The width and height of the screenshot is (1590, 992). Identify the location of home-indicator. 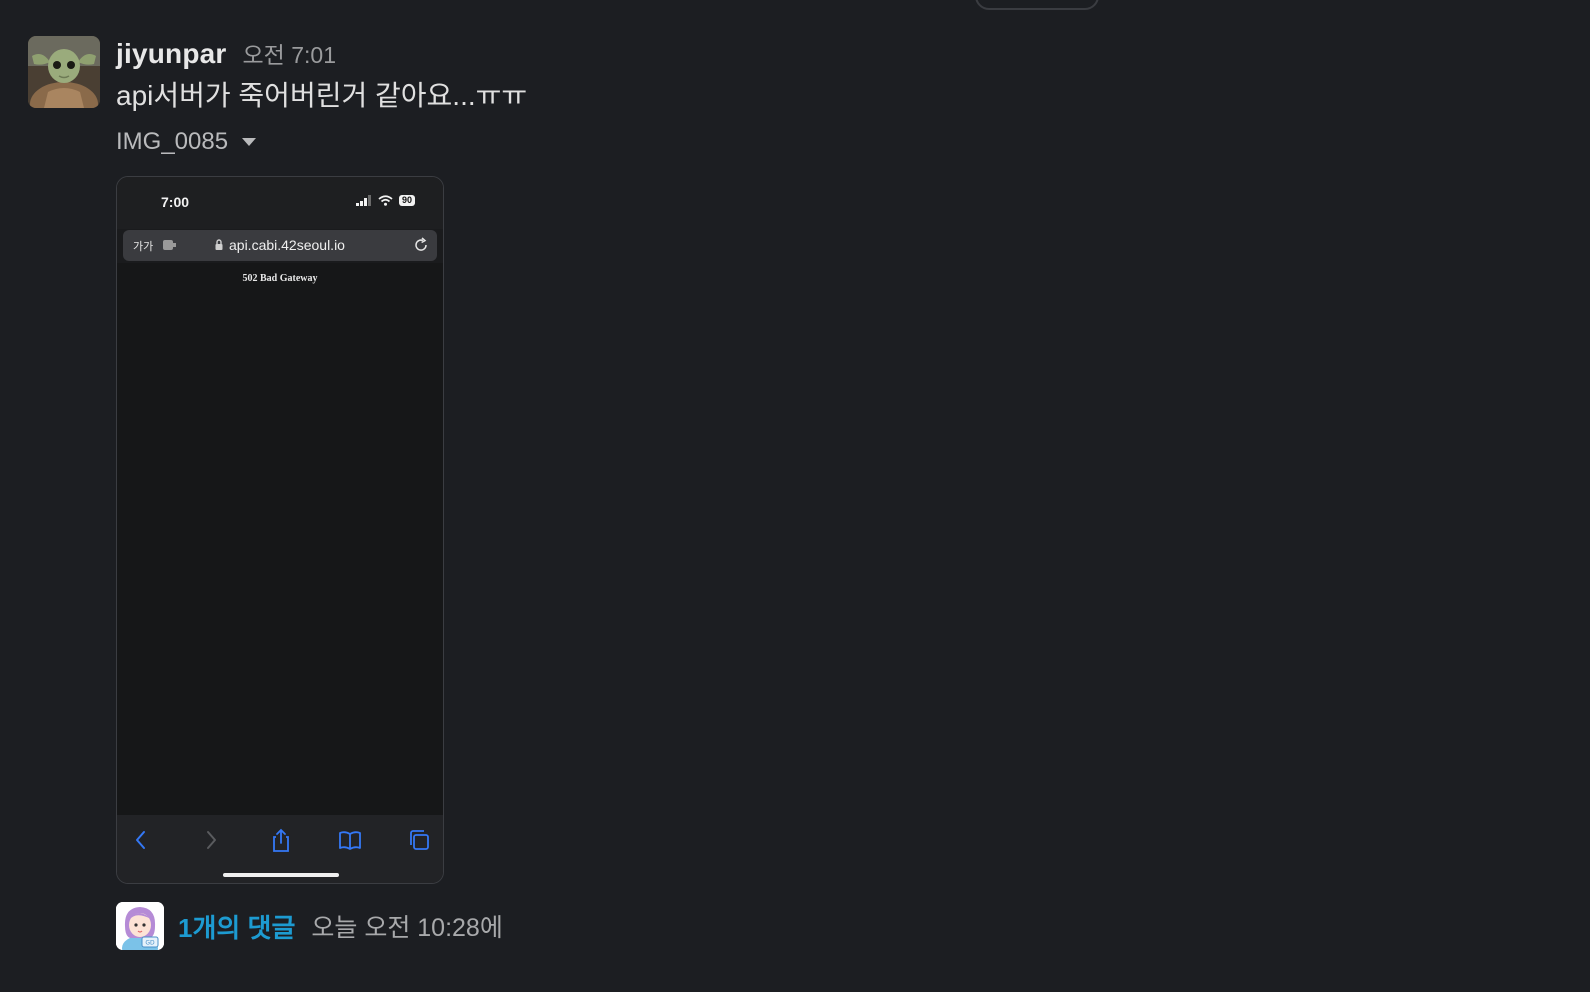
(281, 875).